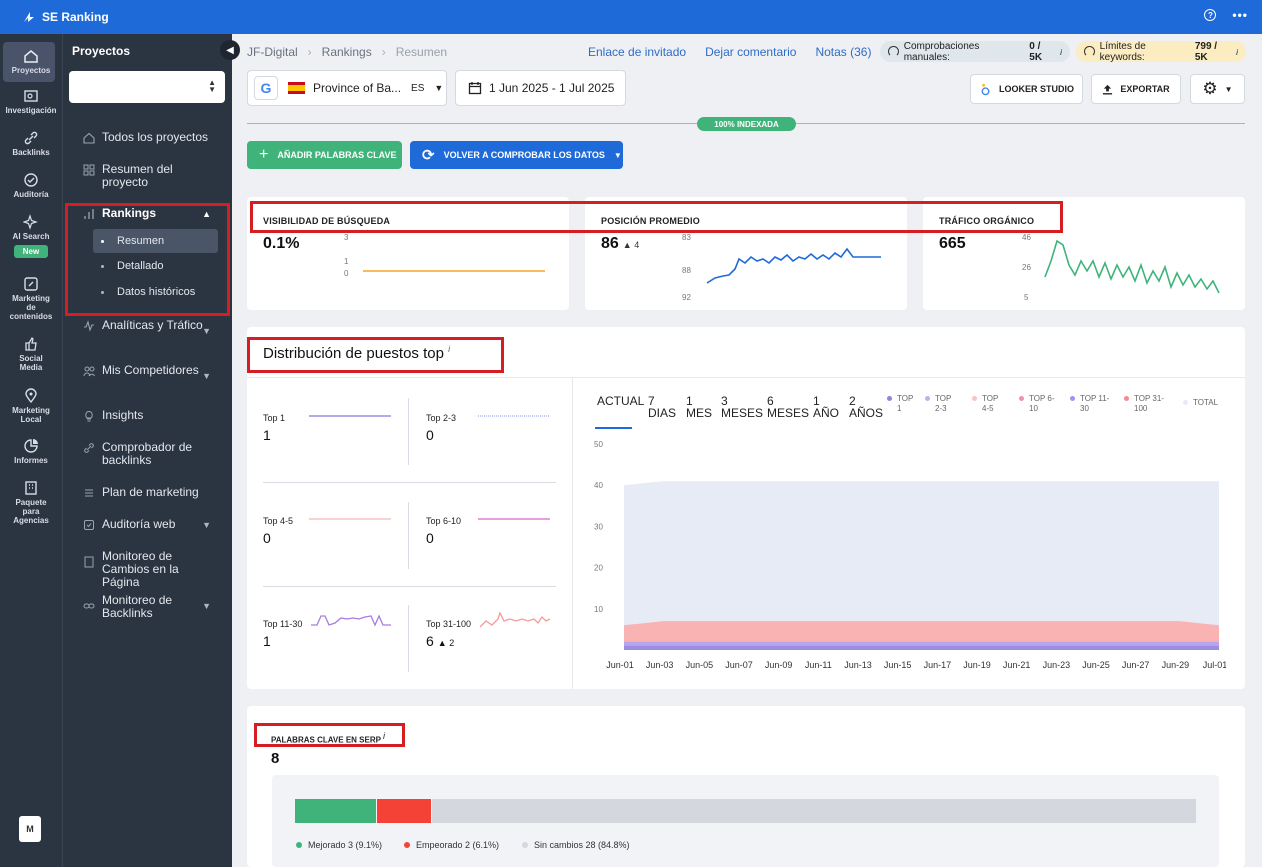  What do you see at coordinates (328, 636) in the screenshot?
I see `distribution-cell-top11-30: Top 11-30 1` at bounding box center [328, 636].